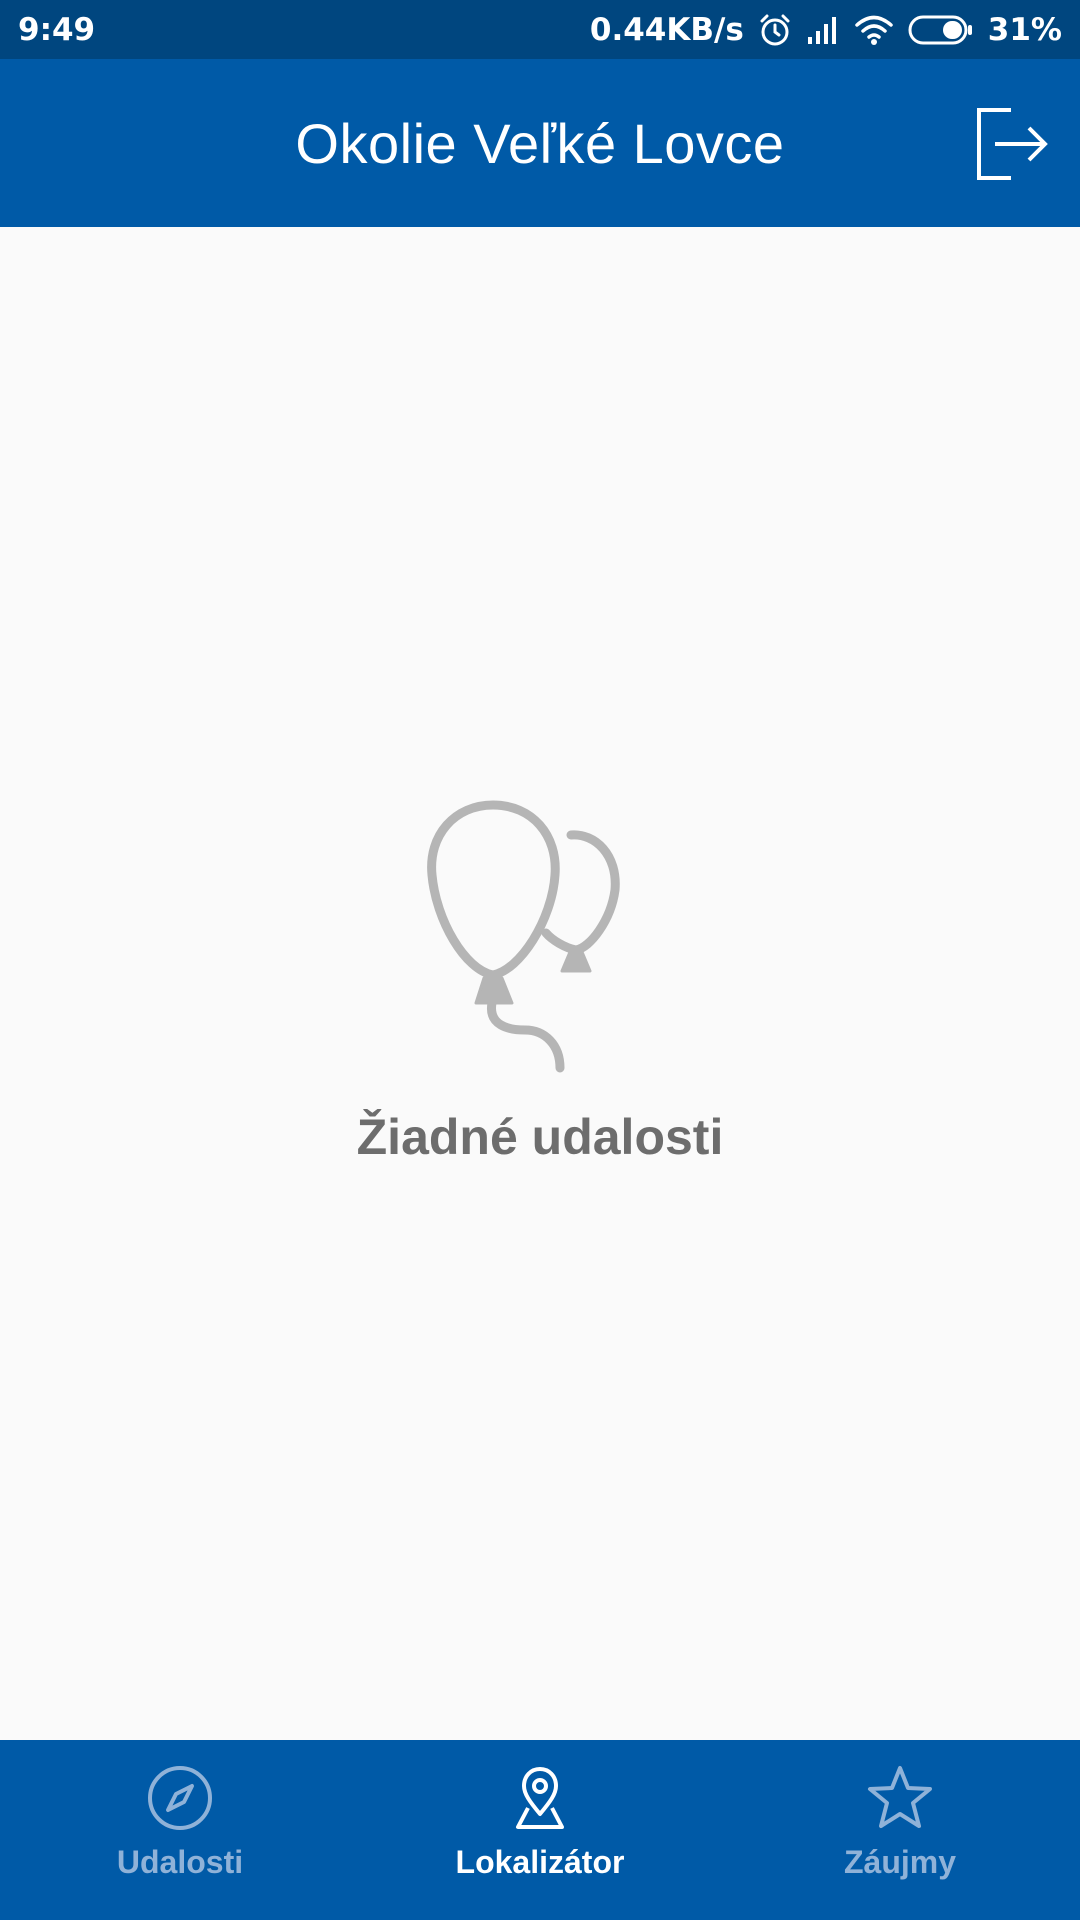 The image size is (1080, 1920). Describe the element at coordinates (180, 1798) in the screenshot. I see `compass-icon` at that location.